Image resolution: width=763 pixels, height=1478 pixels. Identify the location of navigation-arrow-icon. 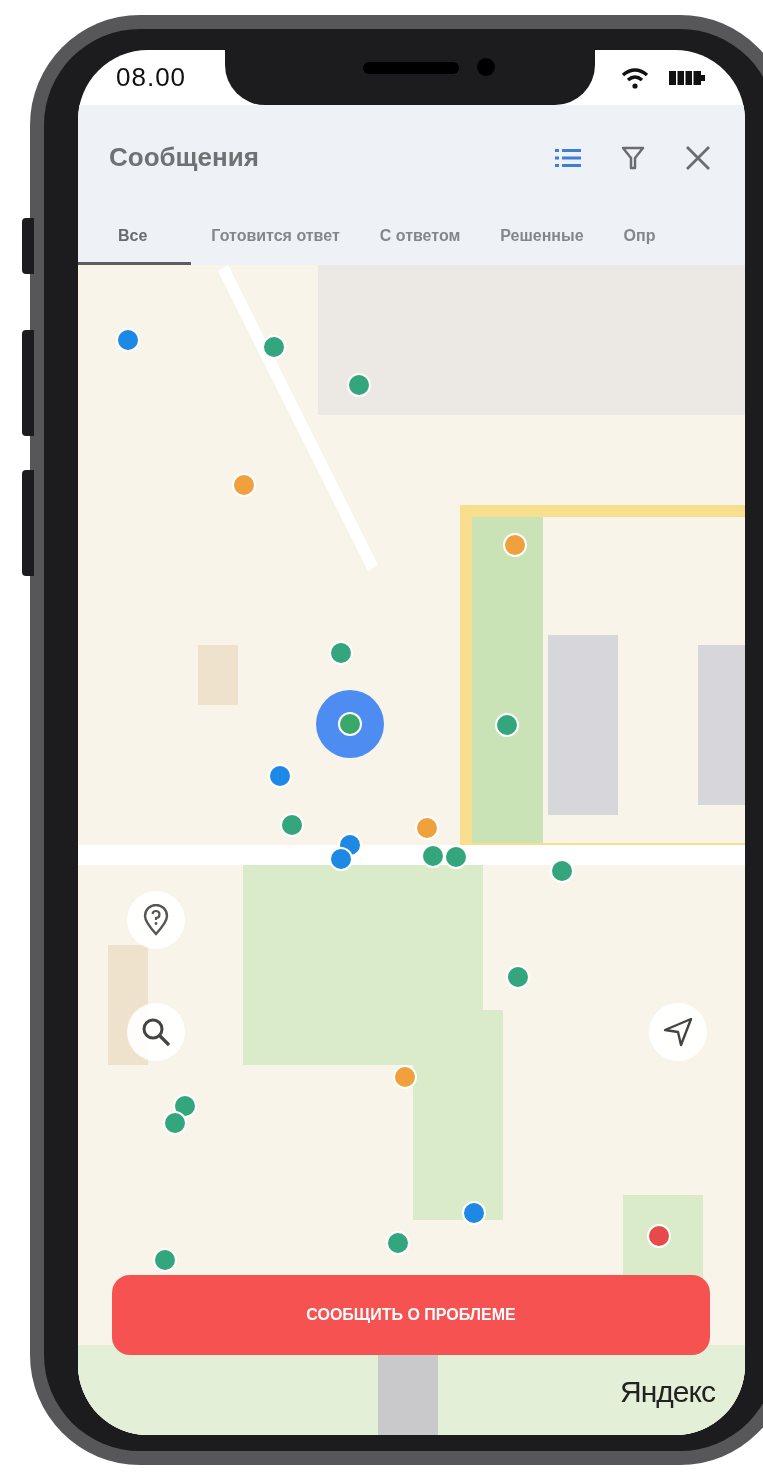
(678, 1032).